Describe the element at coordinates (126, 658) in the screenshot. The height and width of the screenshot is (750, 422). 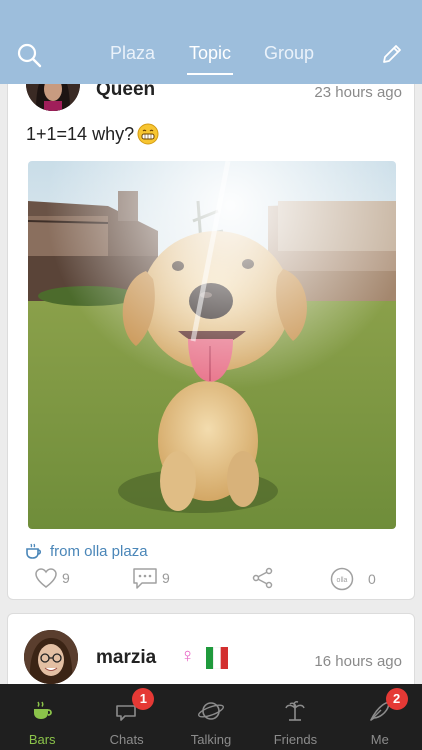
I see `post-username: marzia` at that location.